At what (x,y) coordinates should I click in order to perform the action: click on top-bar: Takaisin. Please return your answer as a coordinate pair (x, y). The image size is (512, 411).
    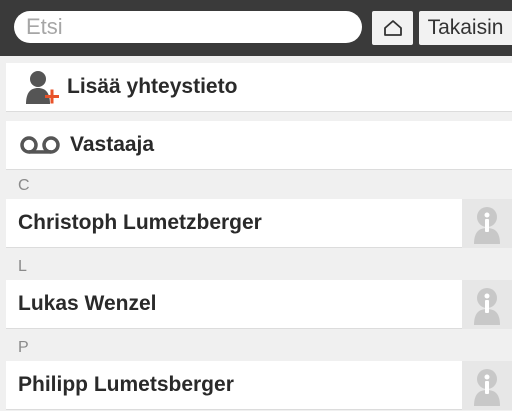
    Looking at the image, I should click on (256, 28).